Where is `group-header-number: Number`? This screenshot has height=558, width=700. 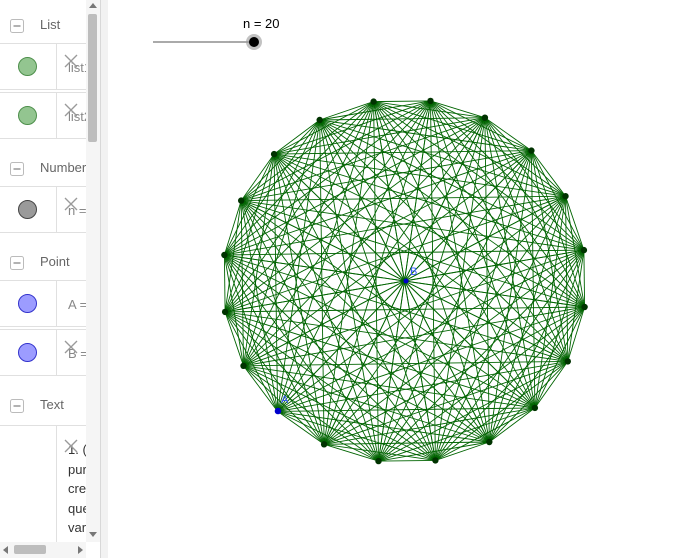
group-header-number: Number is located at coordinates (43, 168).